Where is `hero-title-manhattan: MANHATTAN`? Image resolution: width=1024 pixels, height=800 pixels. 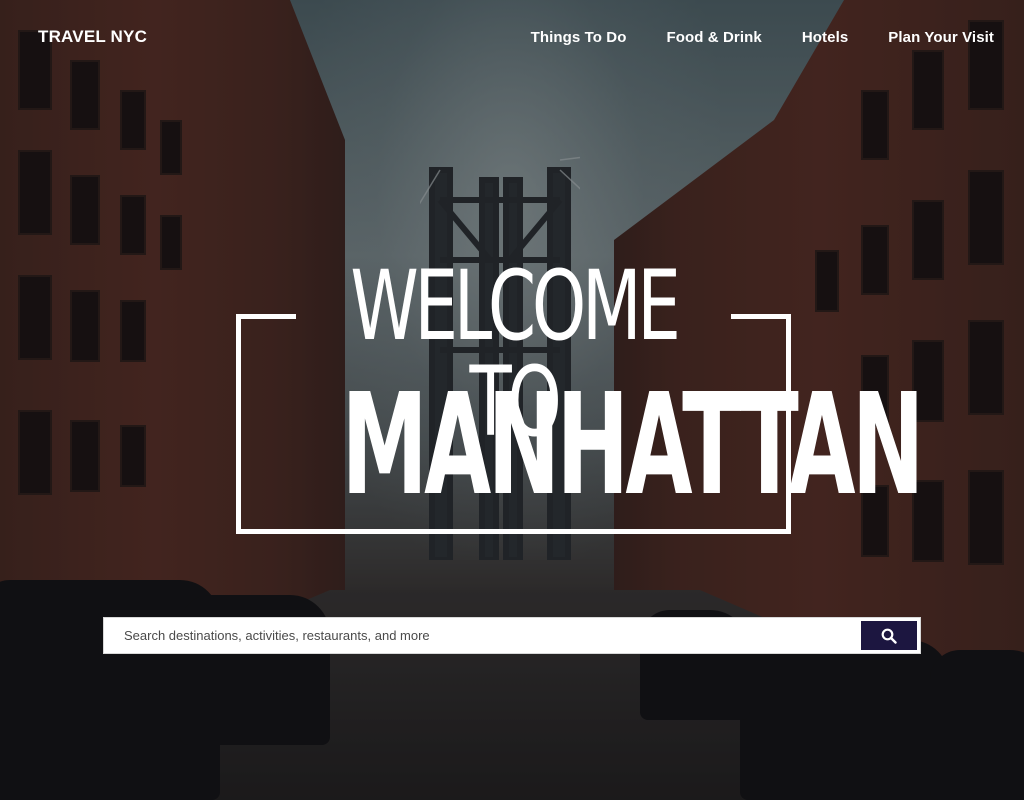
hero-title-manhattan: MANHATTAN is located at coordinates (632, 445).